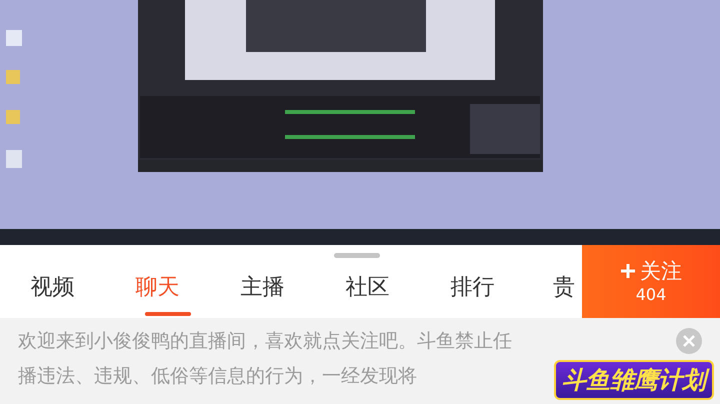 The image size is (720, 404). Describe the element at coordinates (634, 380) in the screenshot. I see `promo-badge: 斗鱼雏鹰计划` at that location.